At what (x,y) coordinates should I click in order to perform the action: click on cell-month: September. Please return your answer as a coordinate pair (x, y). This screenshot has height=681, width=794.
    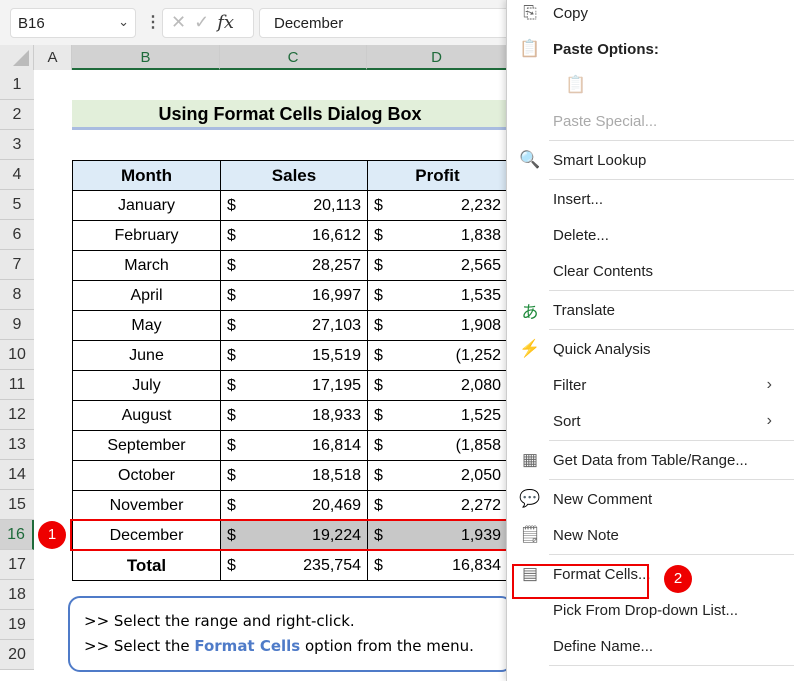
    Looking at the image, I should click on (146, 445).